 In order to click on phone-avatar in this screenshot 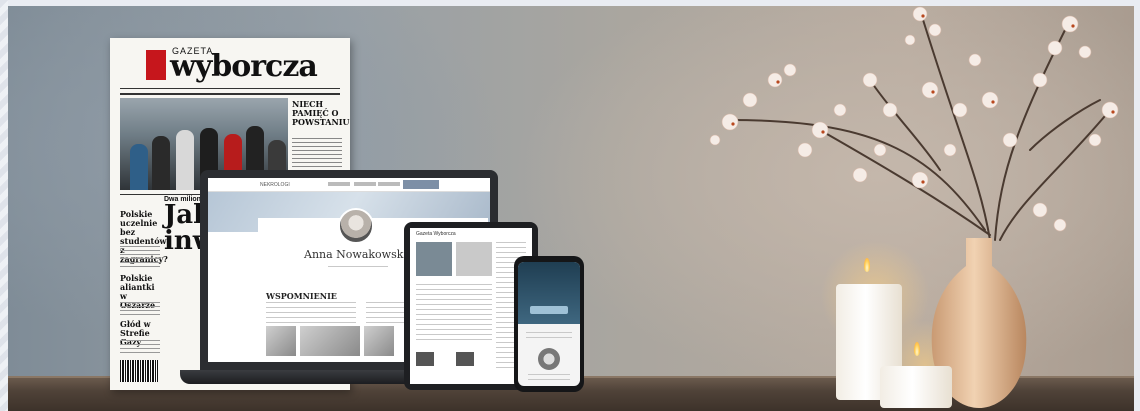, I will do `click(549, 359)`.